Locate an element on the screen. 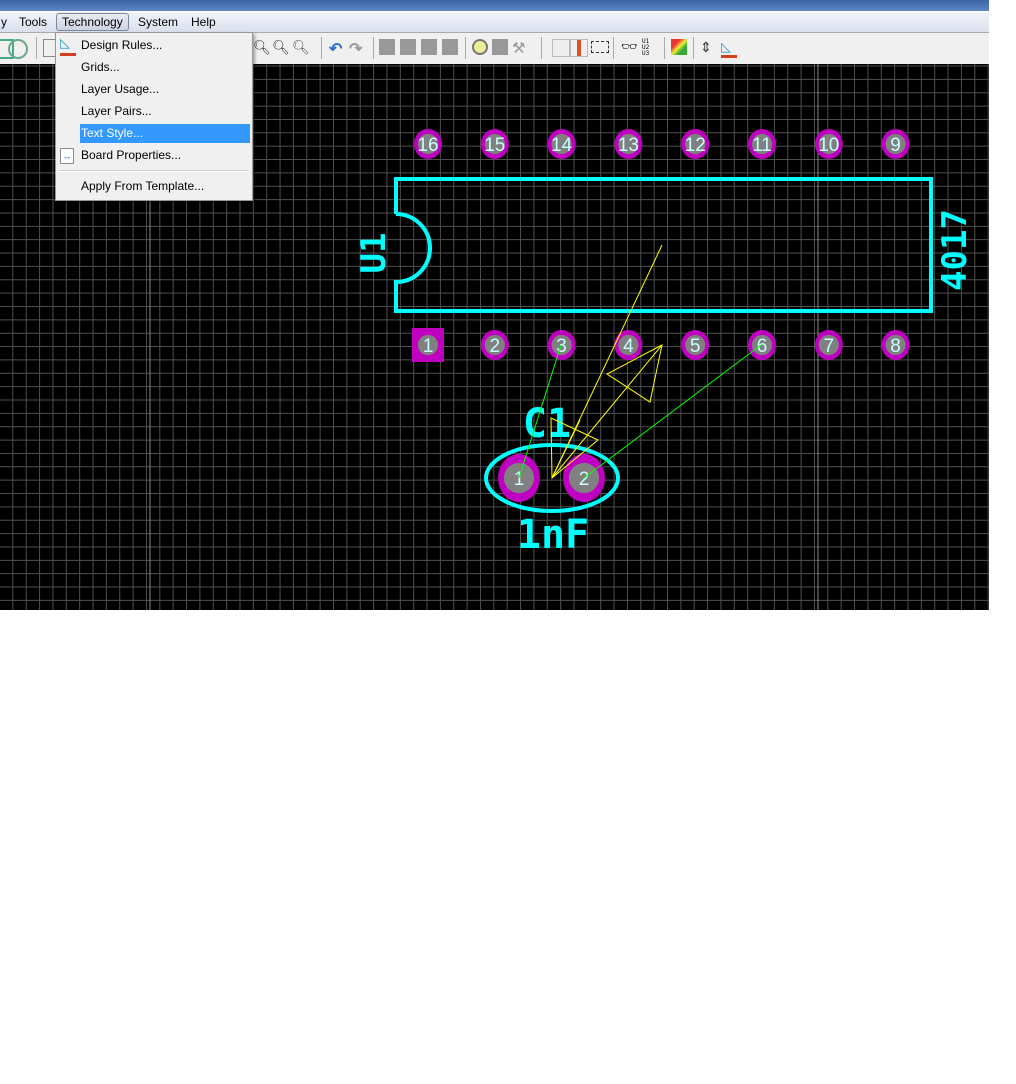 This screenshot has width=1016, height=1084. zoom-area-icon: 🔍︎ is located at coordinates (301, 47).